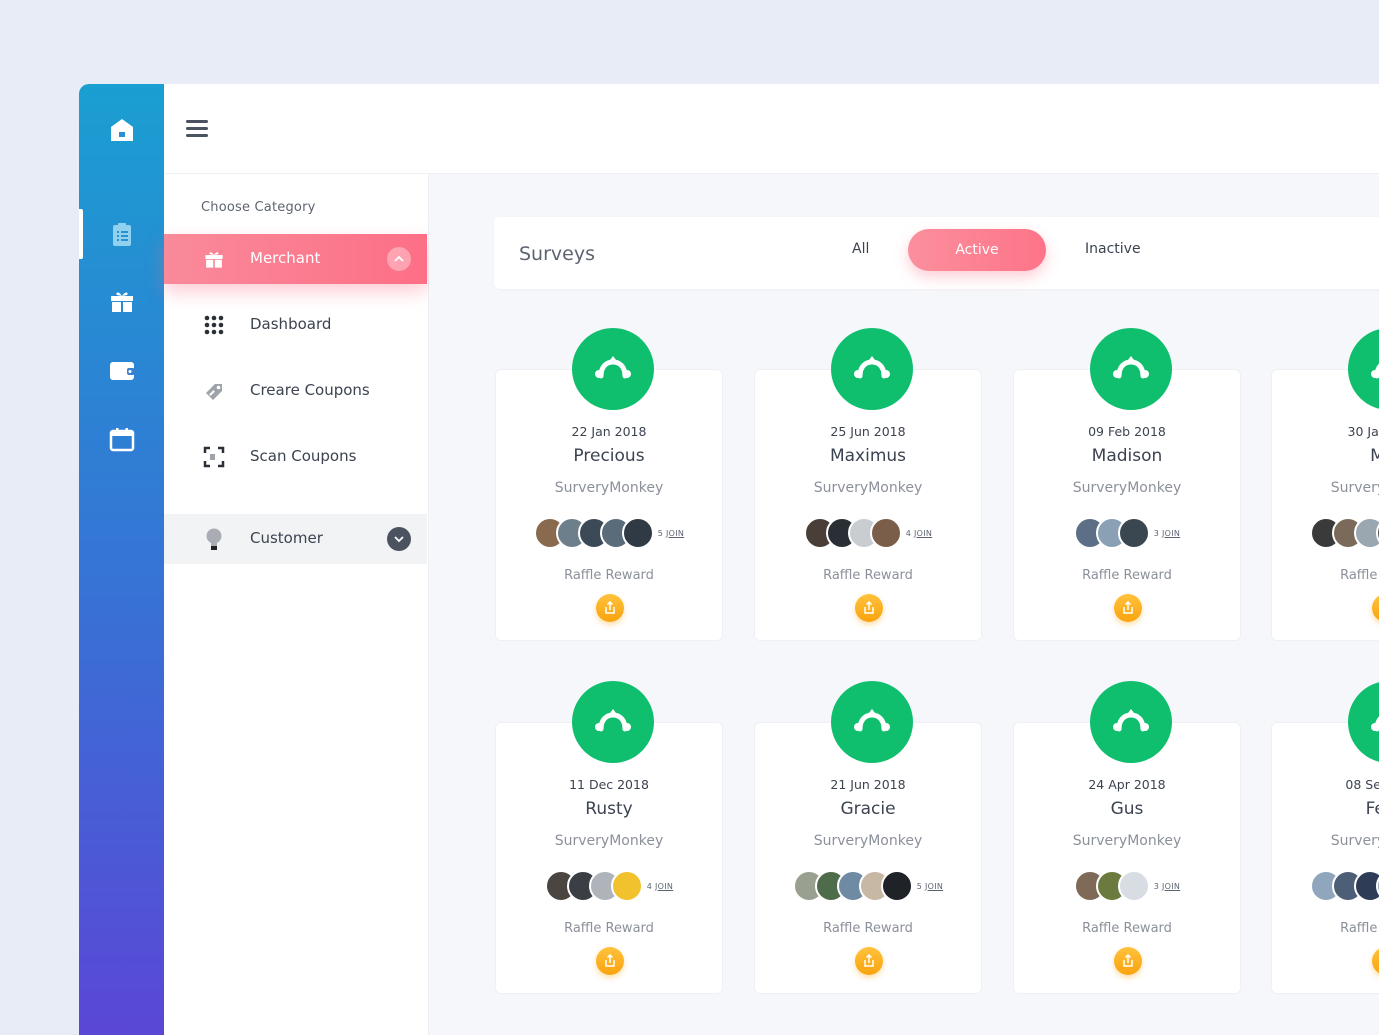  What do you see at coordinates (868, 784) in the screenshot?
I see `card-date: 21 Jun 2018` at bounding box center [868, 784].